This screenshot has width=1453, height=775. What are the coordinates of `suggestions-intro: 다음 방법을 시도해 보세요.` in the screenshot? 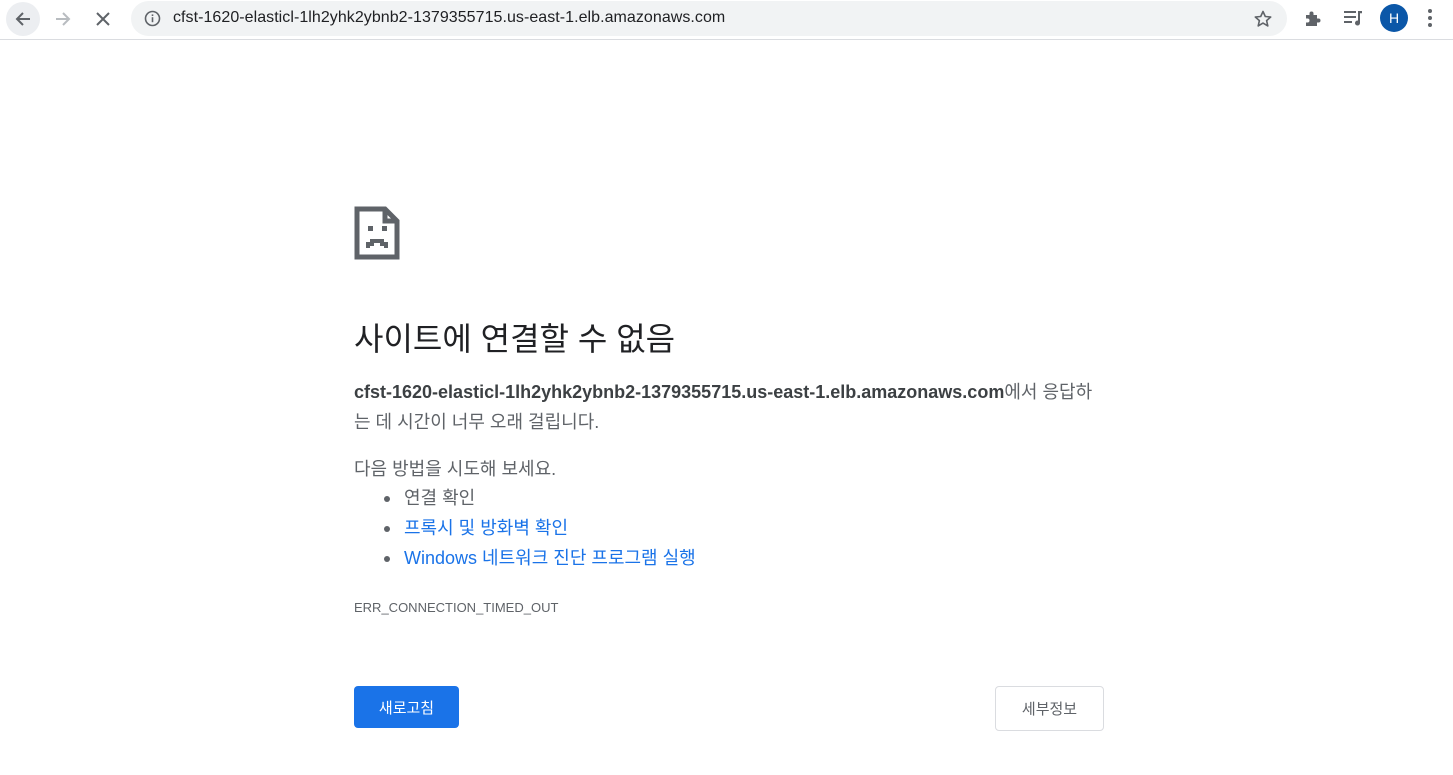 It's located at (455, 469).